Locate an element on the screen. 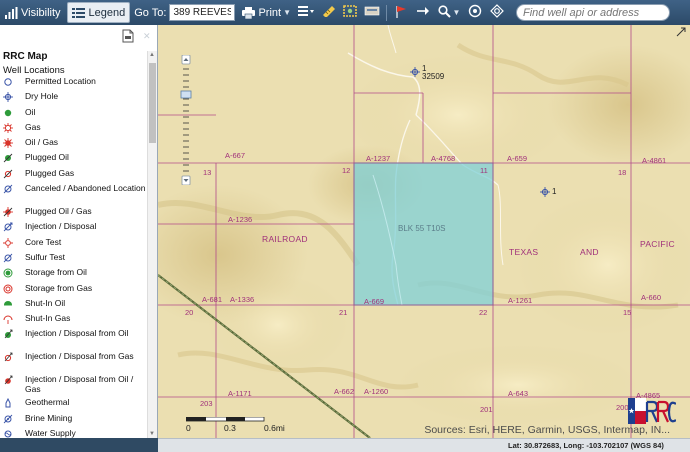 The width and height of the screenshot is (690, 452). shut-in-gas-icon is located at coordinates (8, 319).